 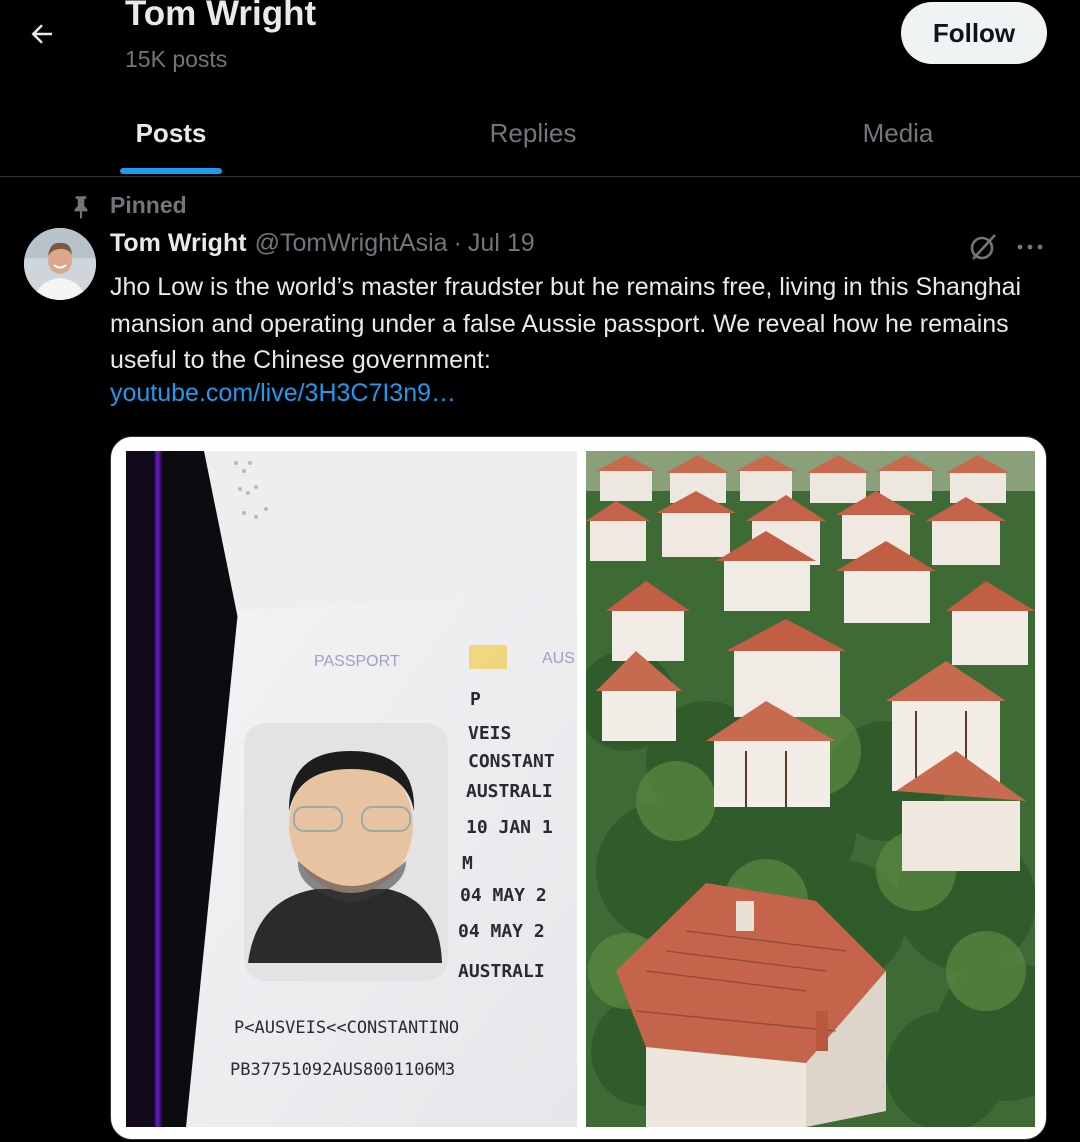 I want to click on passport-expiry-date: 04 MAY 2, so click(x=501, y=931).